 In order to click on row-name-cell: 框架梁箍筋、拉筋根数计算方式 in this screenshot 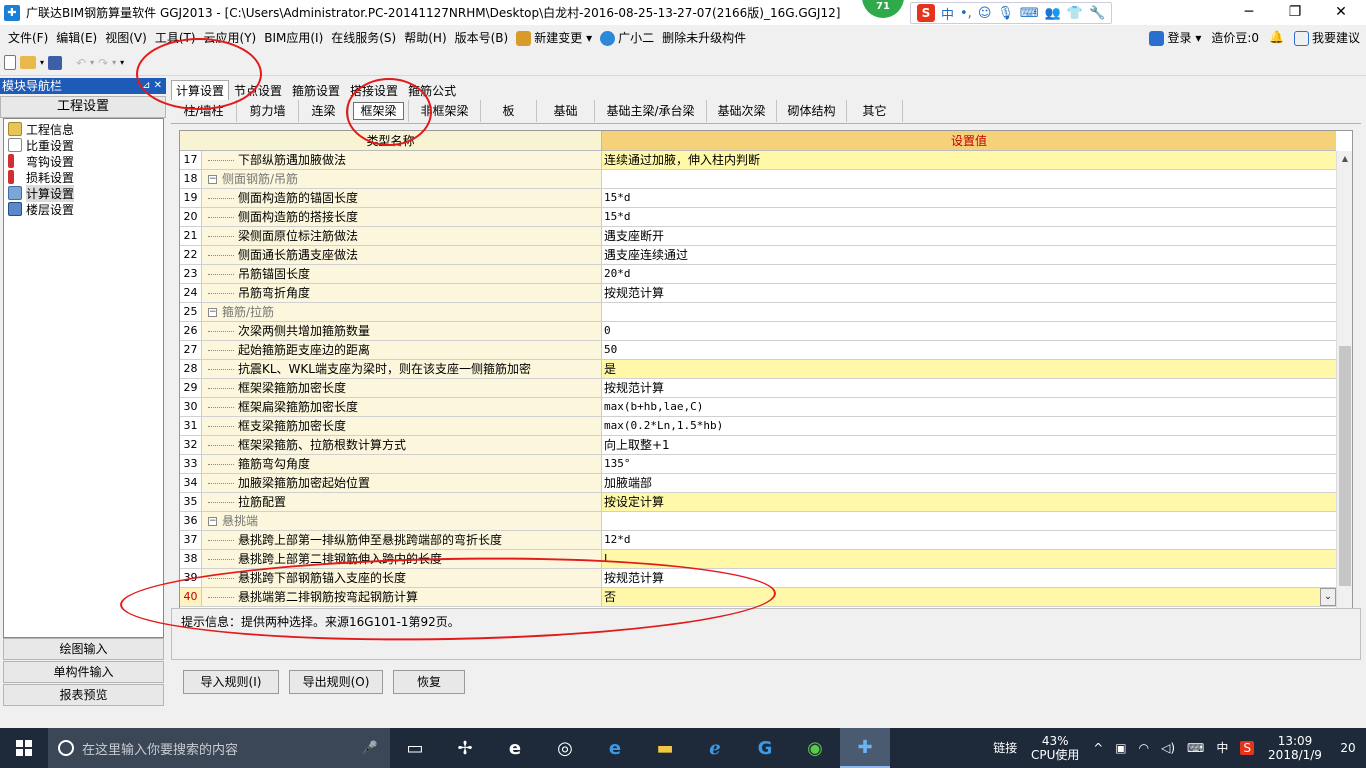, I will do `click(402, 445)`.